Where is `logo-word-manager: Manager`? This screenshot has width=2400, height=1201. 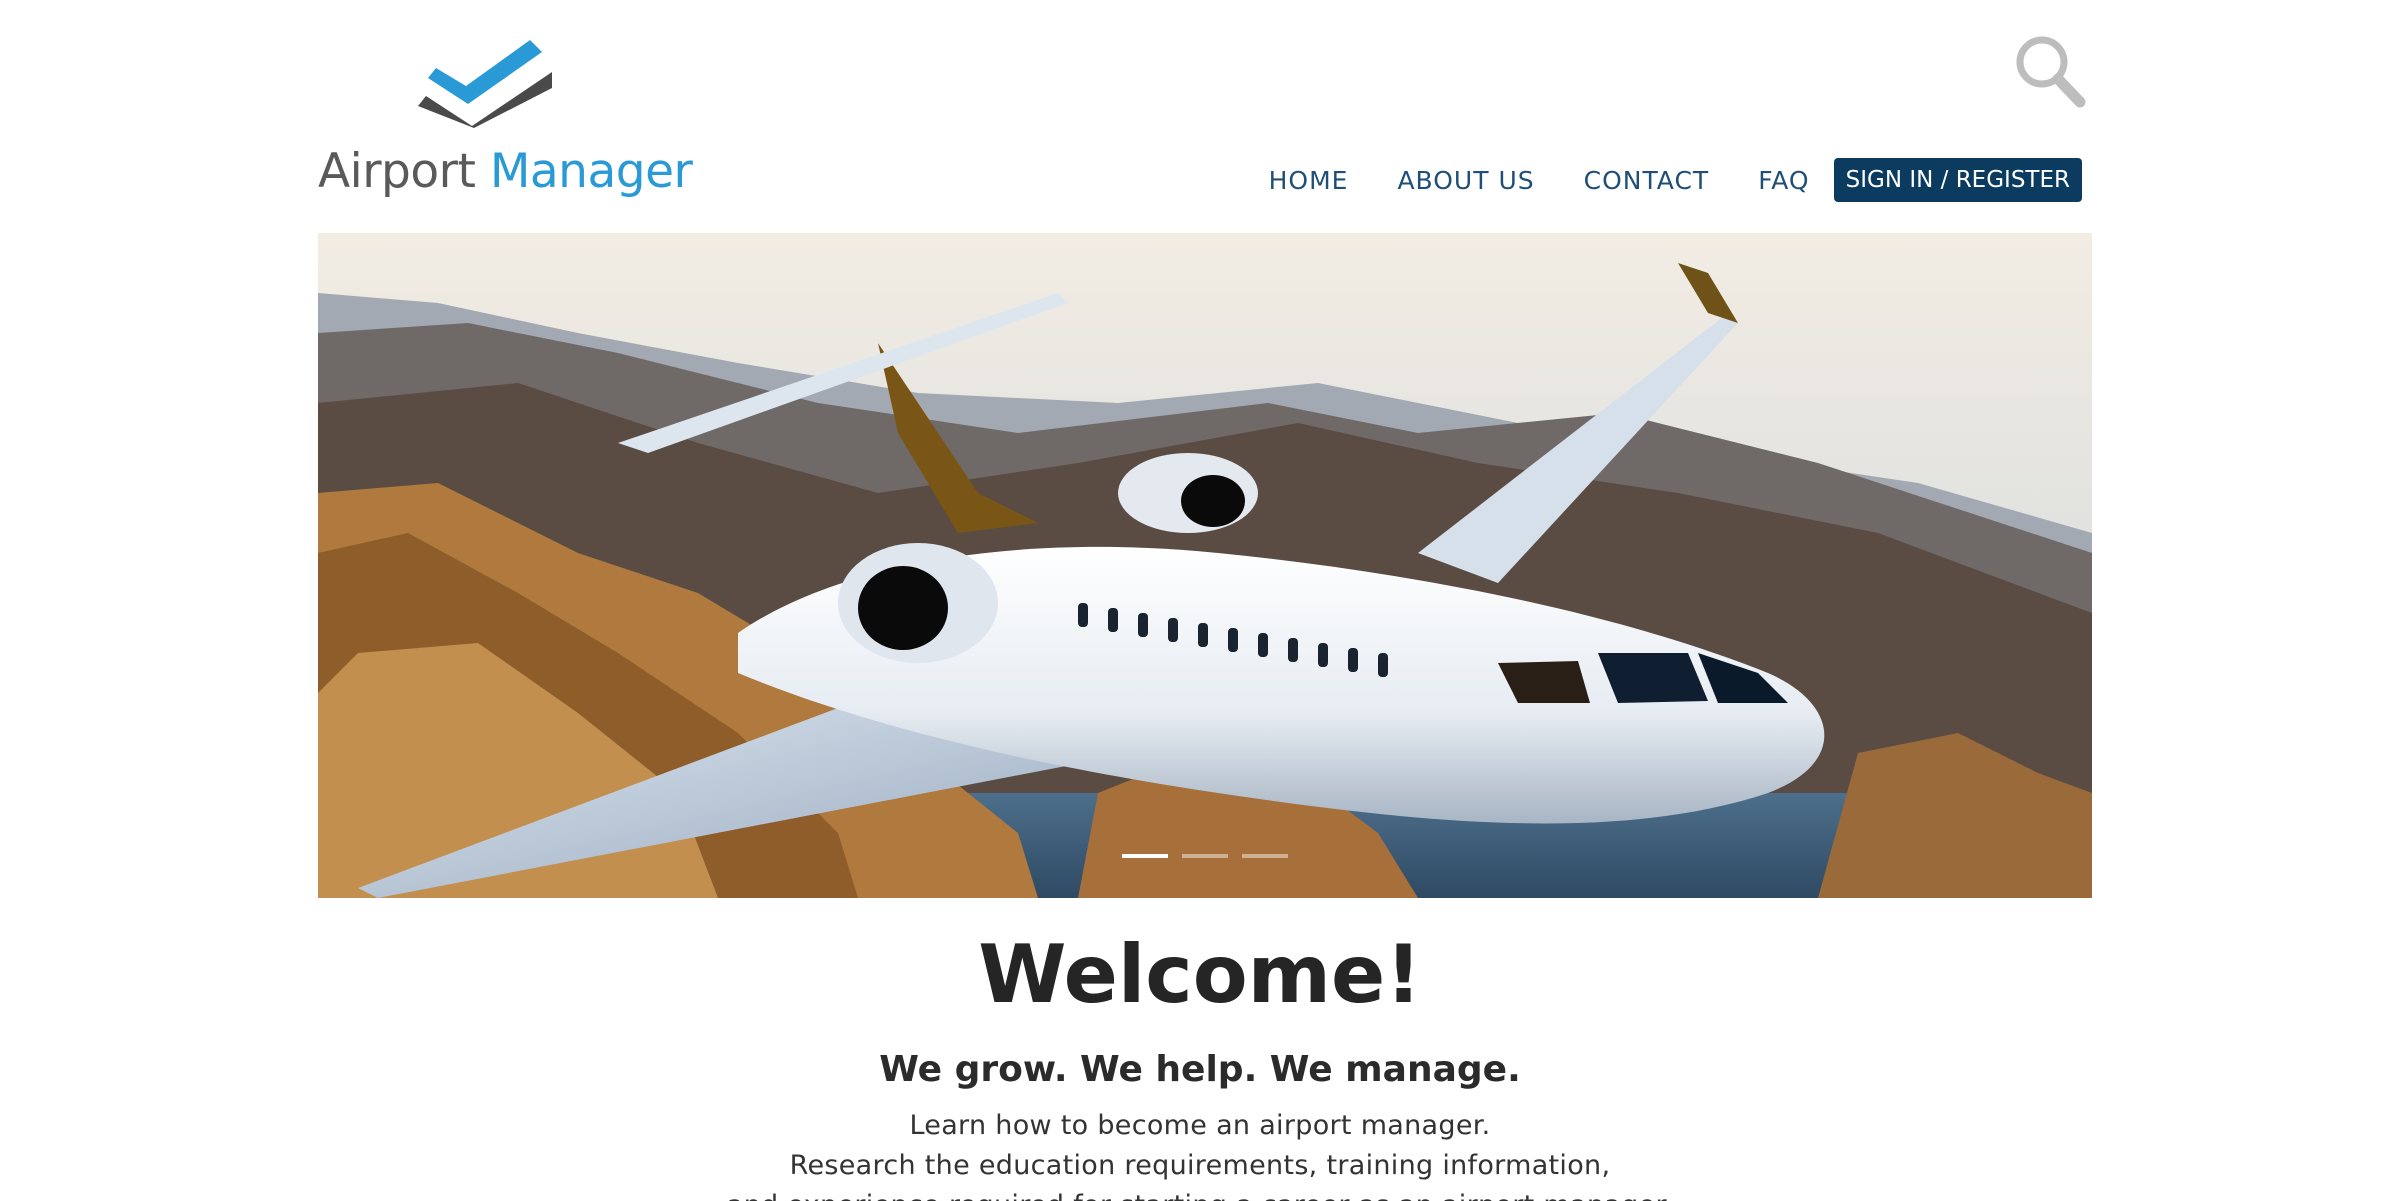
logo-word-manager: Manager is located at coordinates (591, 171).